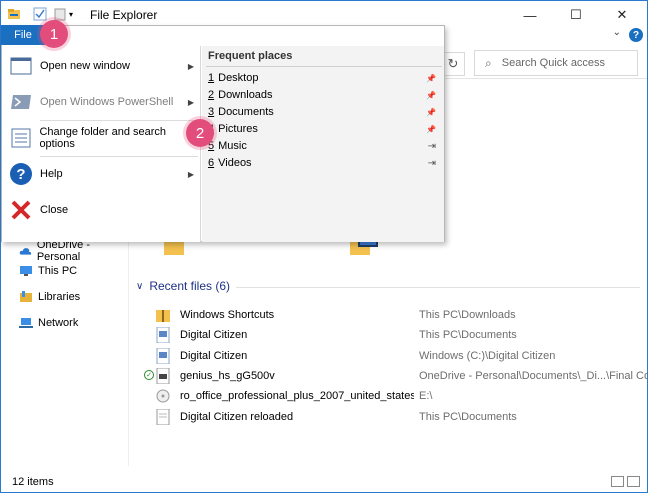  What do you see at coordinates (101, 174) in the screenshot?
I see `file-menu-item-help: ? Help ▶` at bounding box center [101, 174].